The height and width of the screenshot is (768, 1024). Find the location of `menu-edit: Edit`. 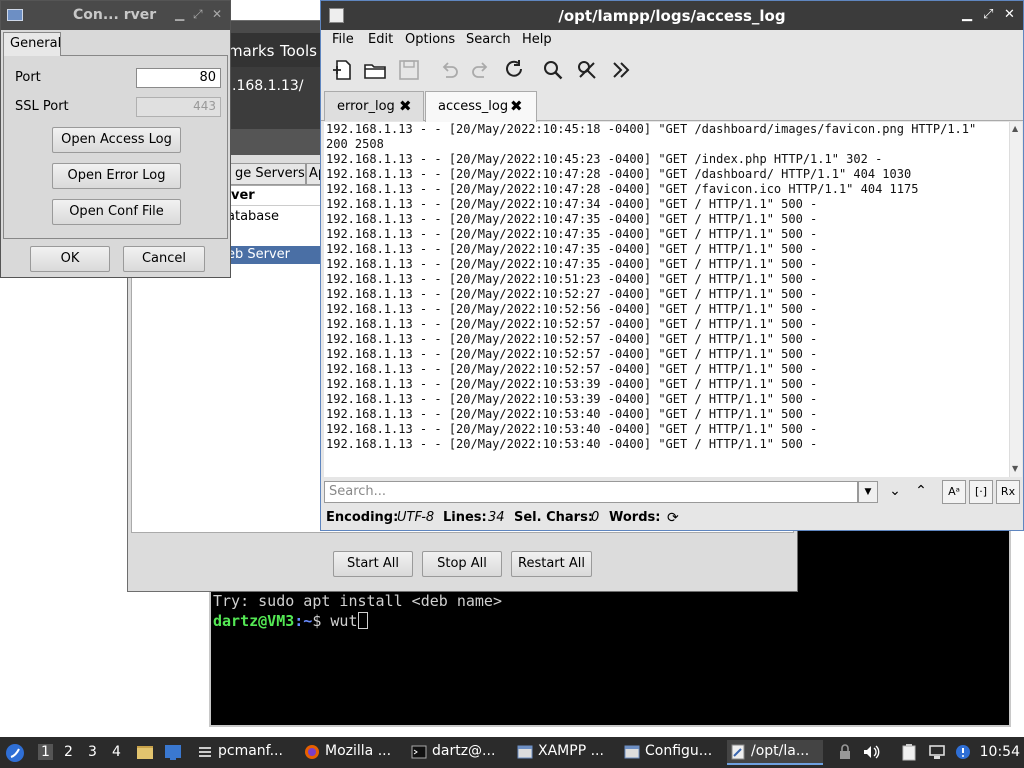

menu-edit: Edit is located at coordinates (380, 39).